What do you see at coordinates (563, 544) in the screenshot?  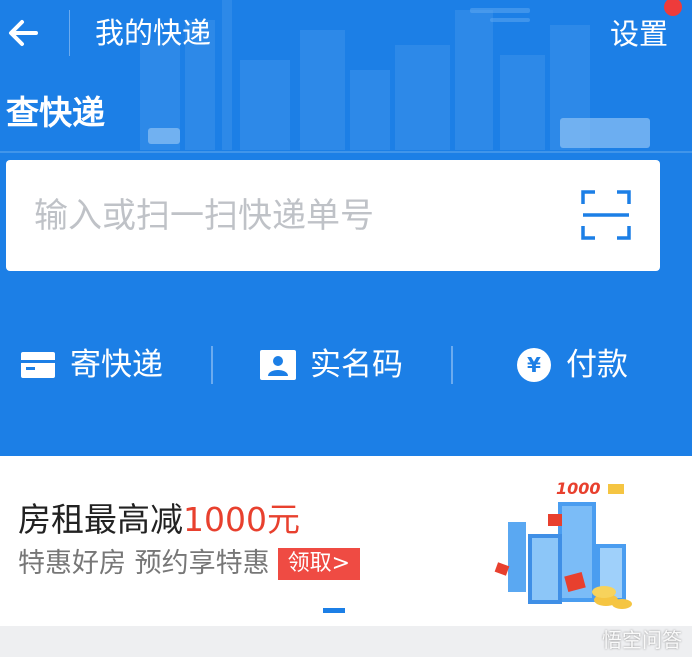 I see `buildings-coins-illustration: 1000` at bounding box center [563, 544].